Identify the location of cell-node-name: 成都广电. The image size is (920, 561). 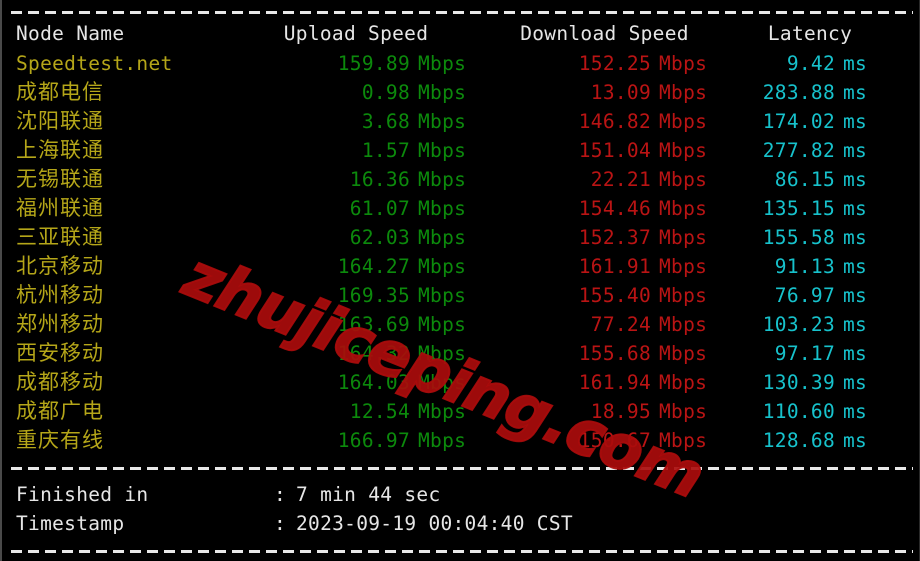
(60, 411).